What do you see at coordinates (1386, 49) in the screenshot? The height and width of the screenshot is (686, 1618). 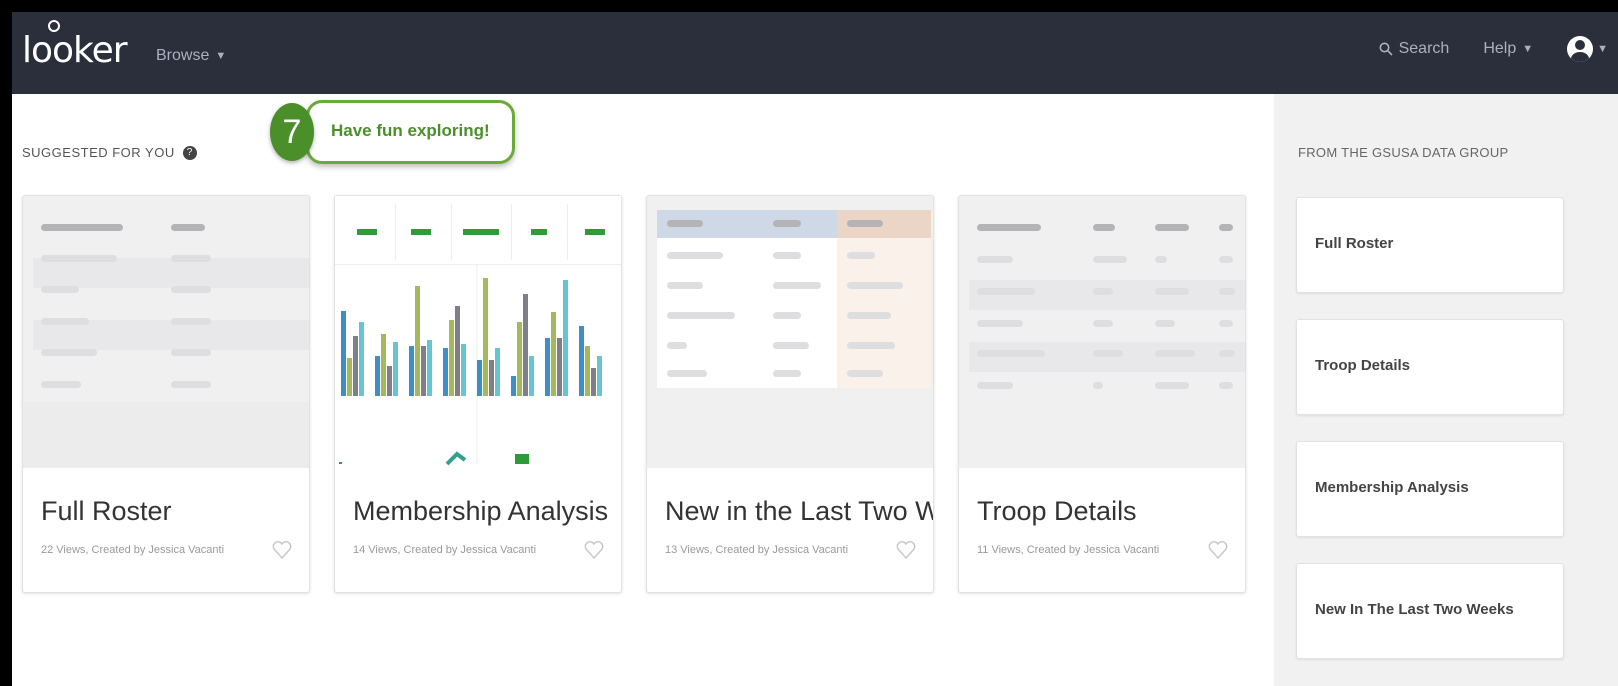 I see `search-icon` at bounding box center [1386, 49].